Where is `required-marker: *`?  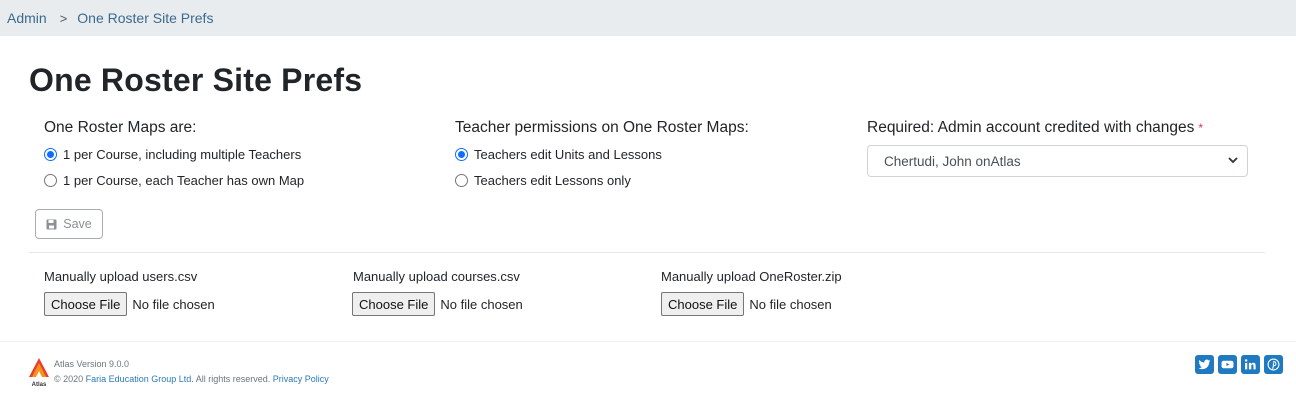 required-marker: * is located at coordinates (1201, 128).